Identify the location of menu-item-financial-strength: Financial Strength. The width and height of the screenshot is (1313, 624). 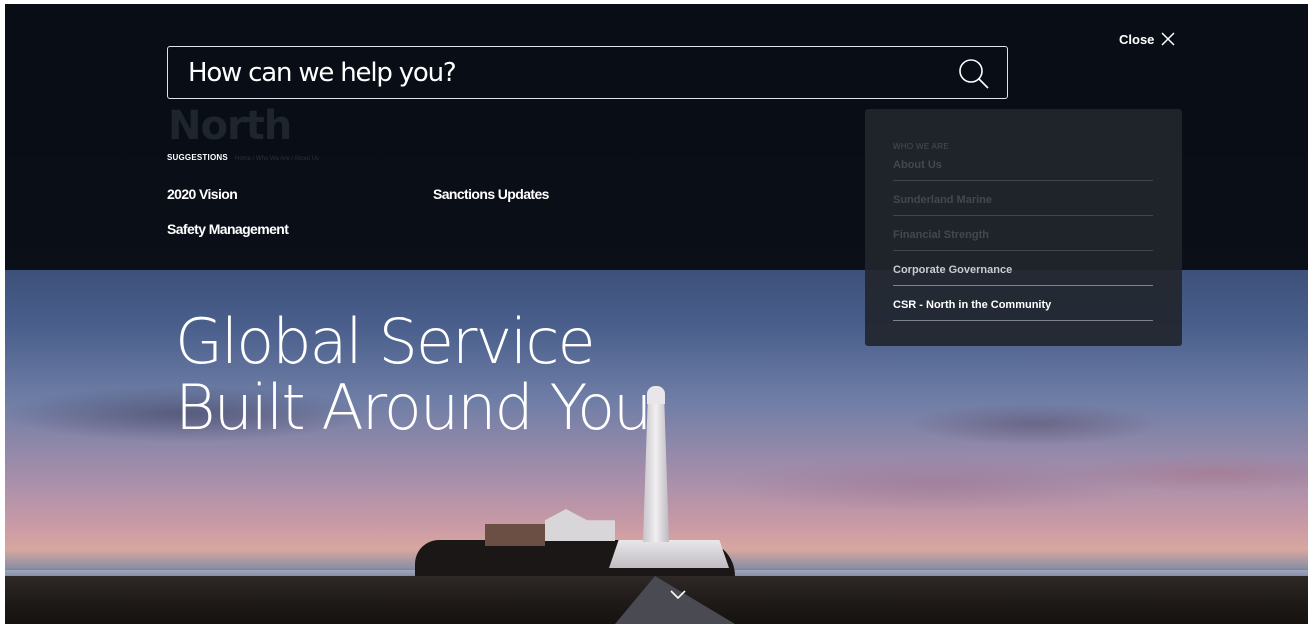
(1023, 233).